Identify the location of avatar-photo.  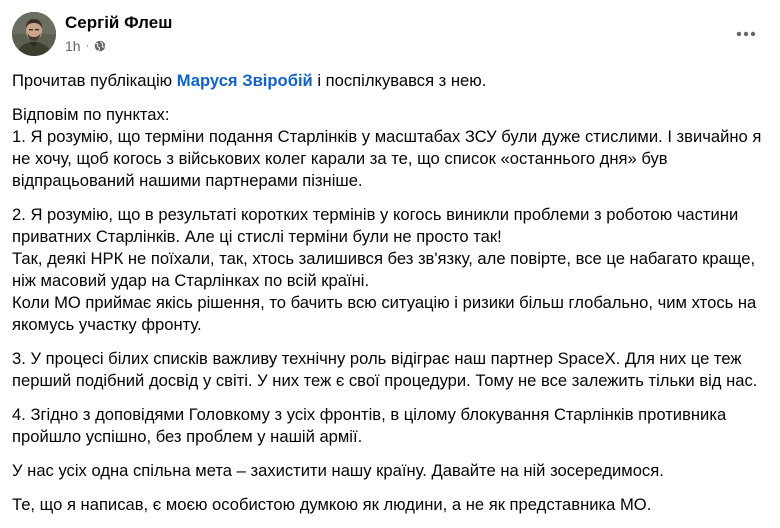
(34, 34).